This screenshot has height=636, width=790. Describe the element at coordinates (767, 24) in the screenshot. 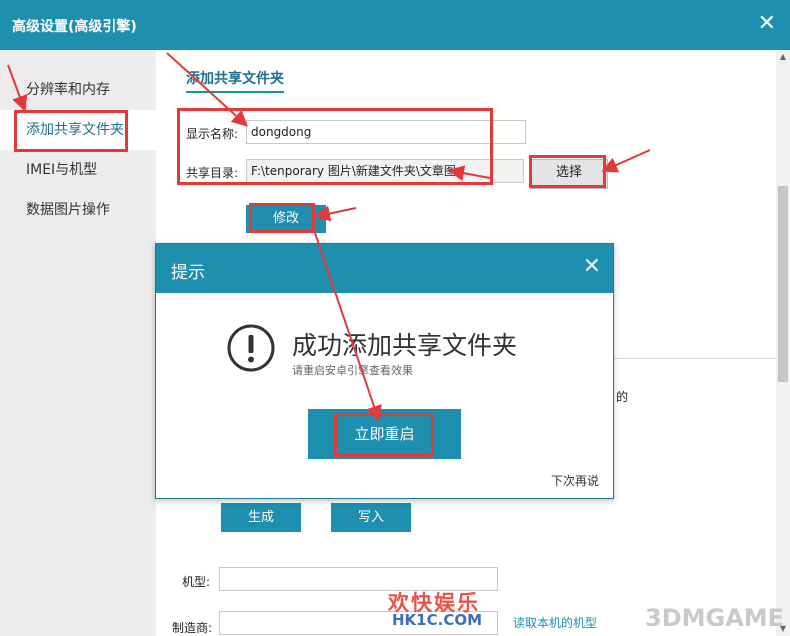

I see `window-close-icon: ✕` at that location.